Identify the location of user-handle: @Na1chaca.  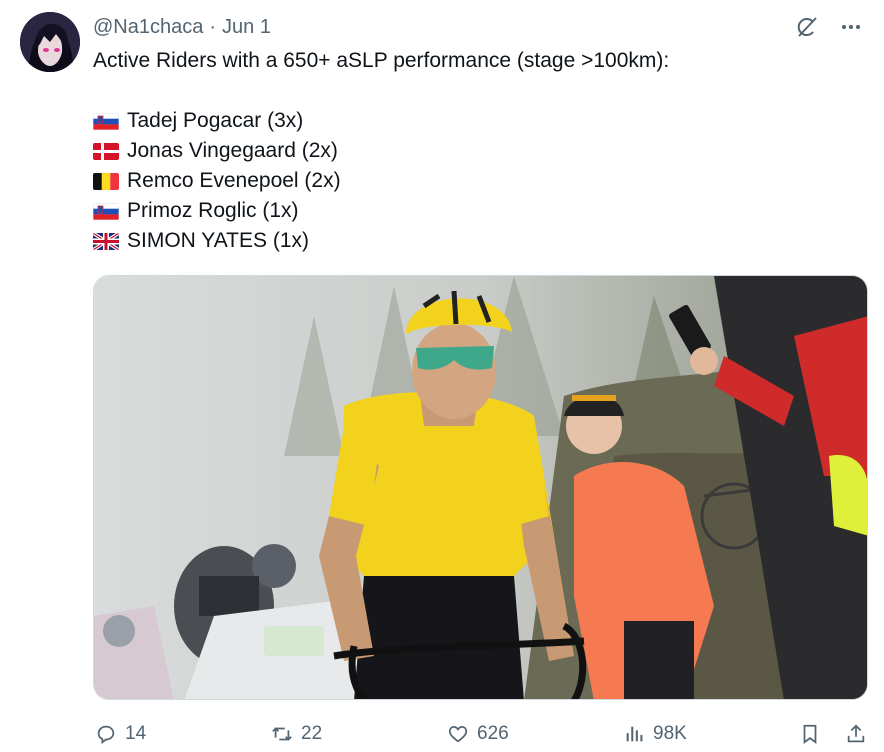
(148, 27).